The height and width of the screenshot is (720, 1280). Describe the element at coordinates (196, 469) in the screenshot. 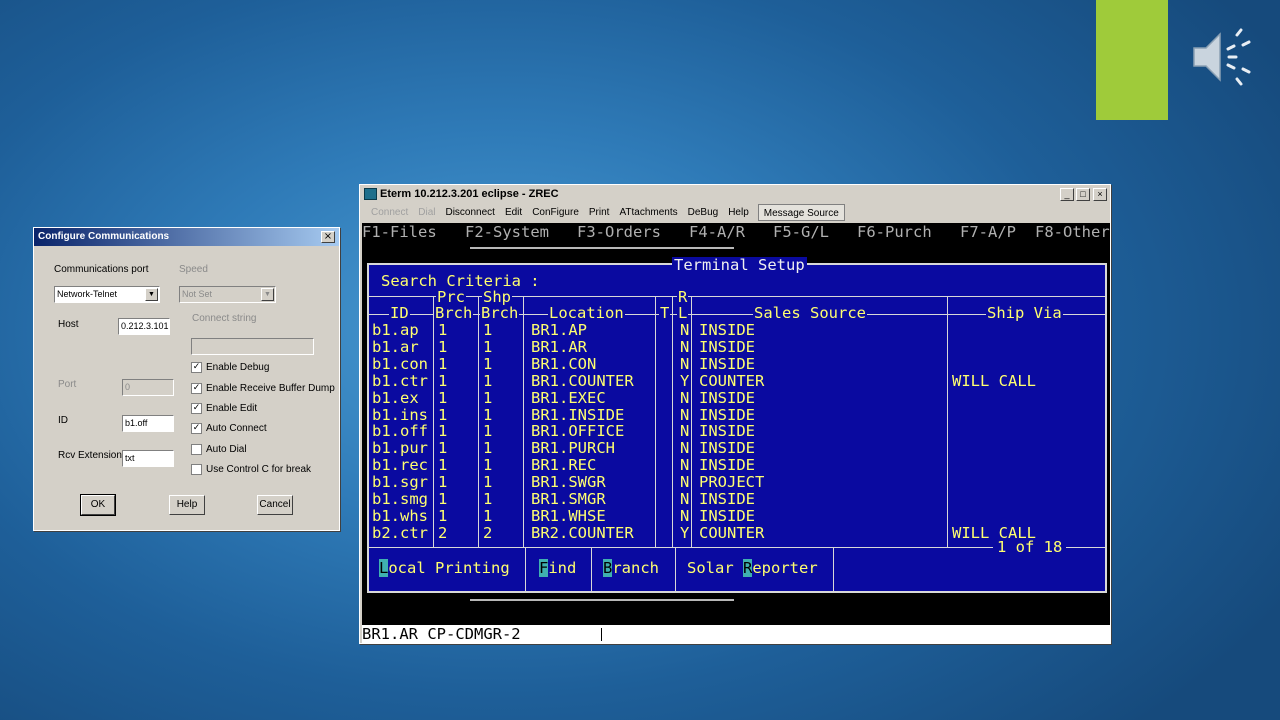

I see `use-control-c-checkbox` at that location.